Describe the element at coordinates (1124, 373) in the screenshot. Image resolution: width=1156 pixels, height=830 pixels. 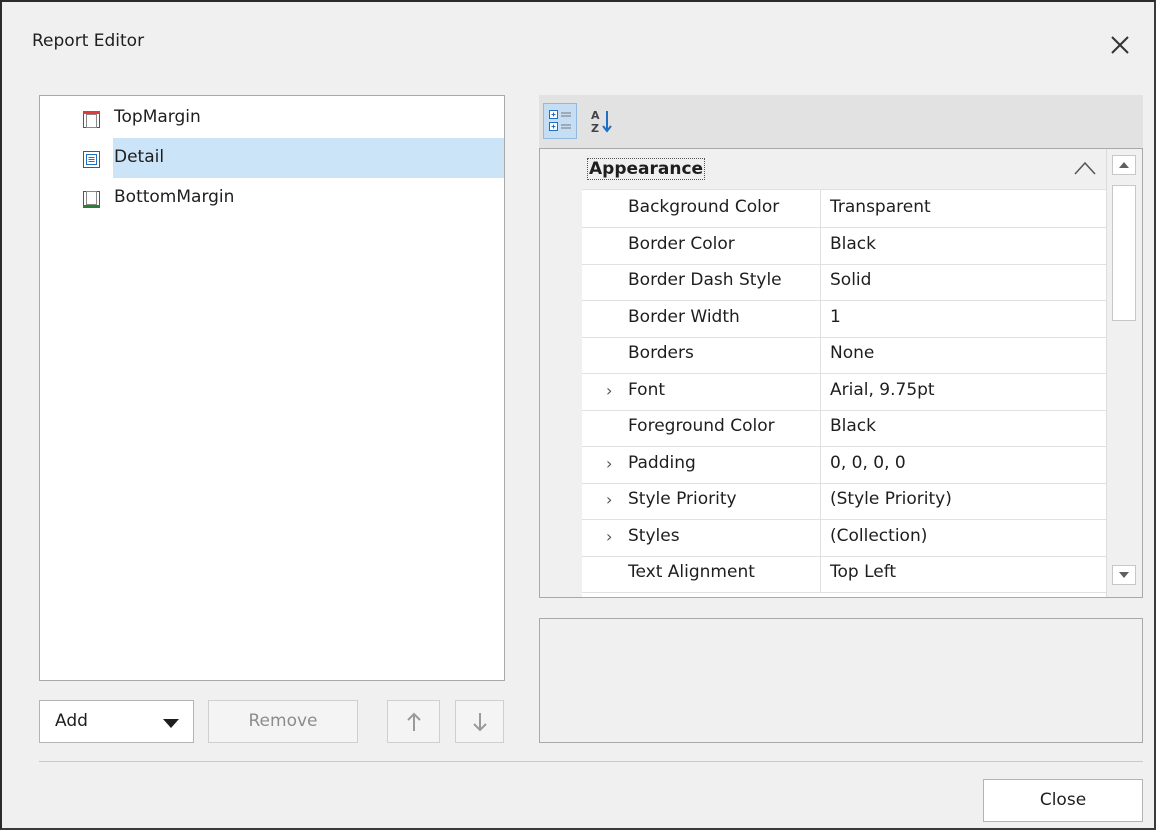
I see `vertical-scrollbar` at that location.